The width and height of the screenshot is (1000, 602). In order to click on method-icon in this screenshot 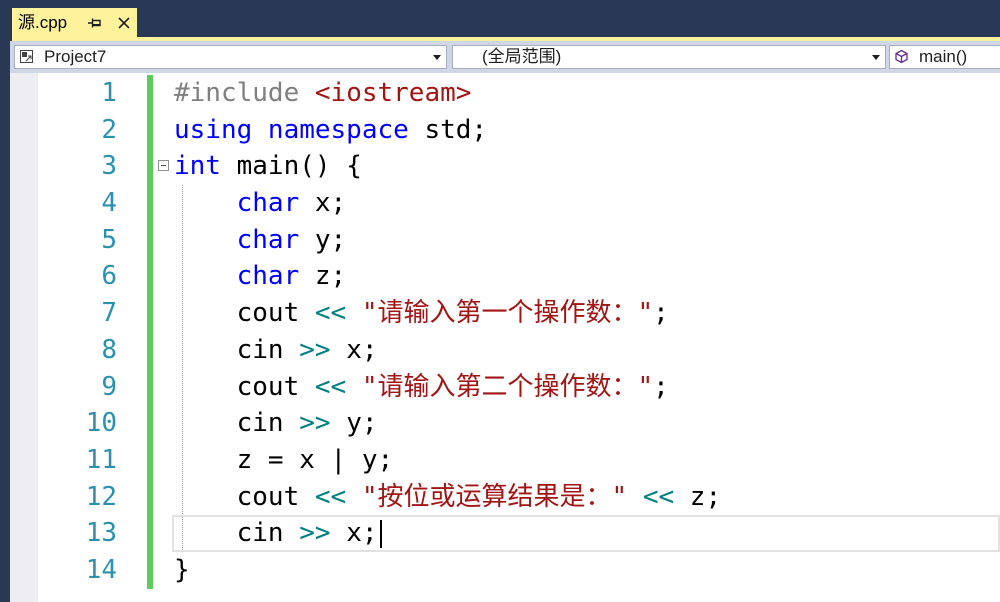, I will do `click(901, 56)`.